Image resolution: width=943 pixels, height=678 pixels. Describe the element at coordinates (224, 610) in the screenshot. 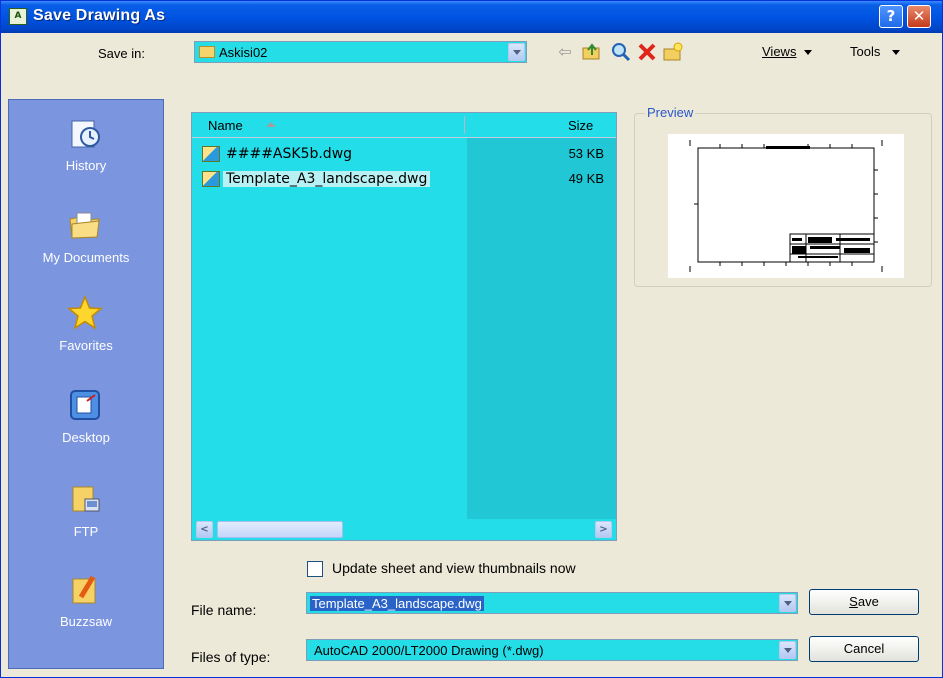

I see `file-name-label: File name:` at that location.